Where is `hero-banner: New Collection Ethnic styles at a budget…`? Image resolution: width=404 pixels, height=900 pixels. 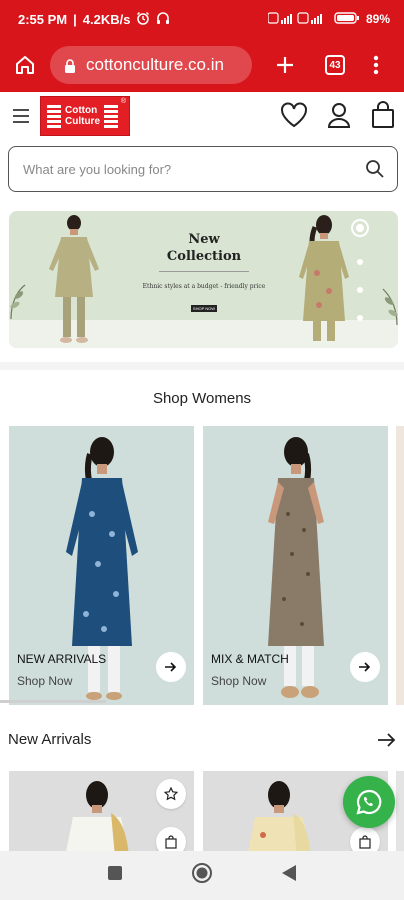 hero-banner: New Collection Ethnic styles at a budget… is located at coordinates (203, 279).